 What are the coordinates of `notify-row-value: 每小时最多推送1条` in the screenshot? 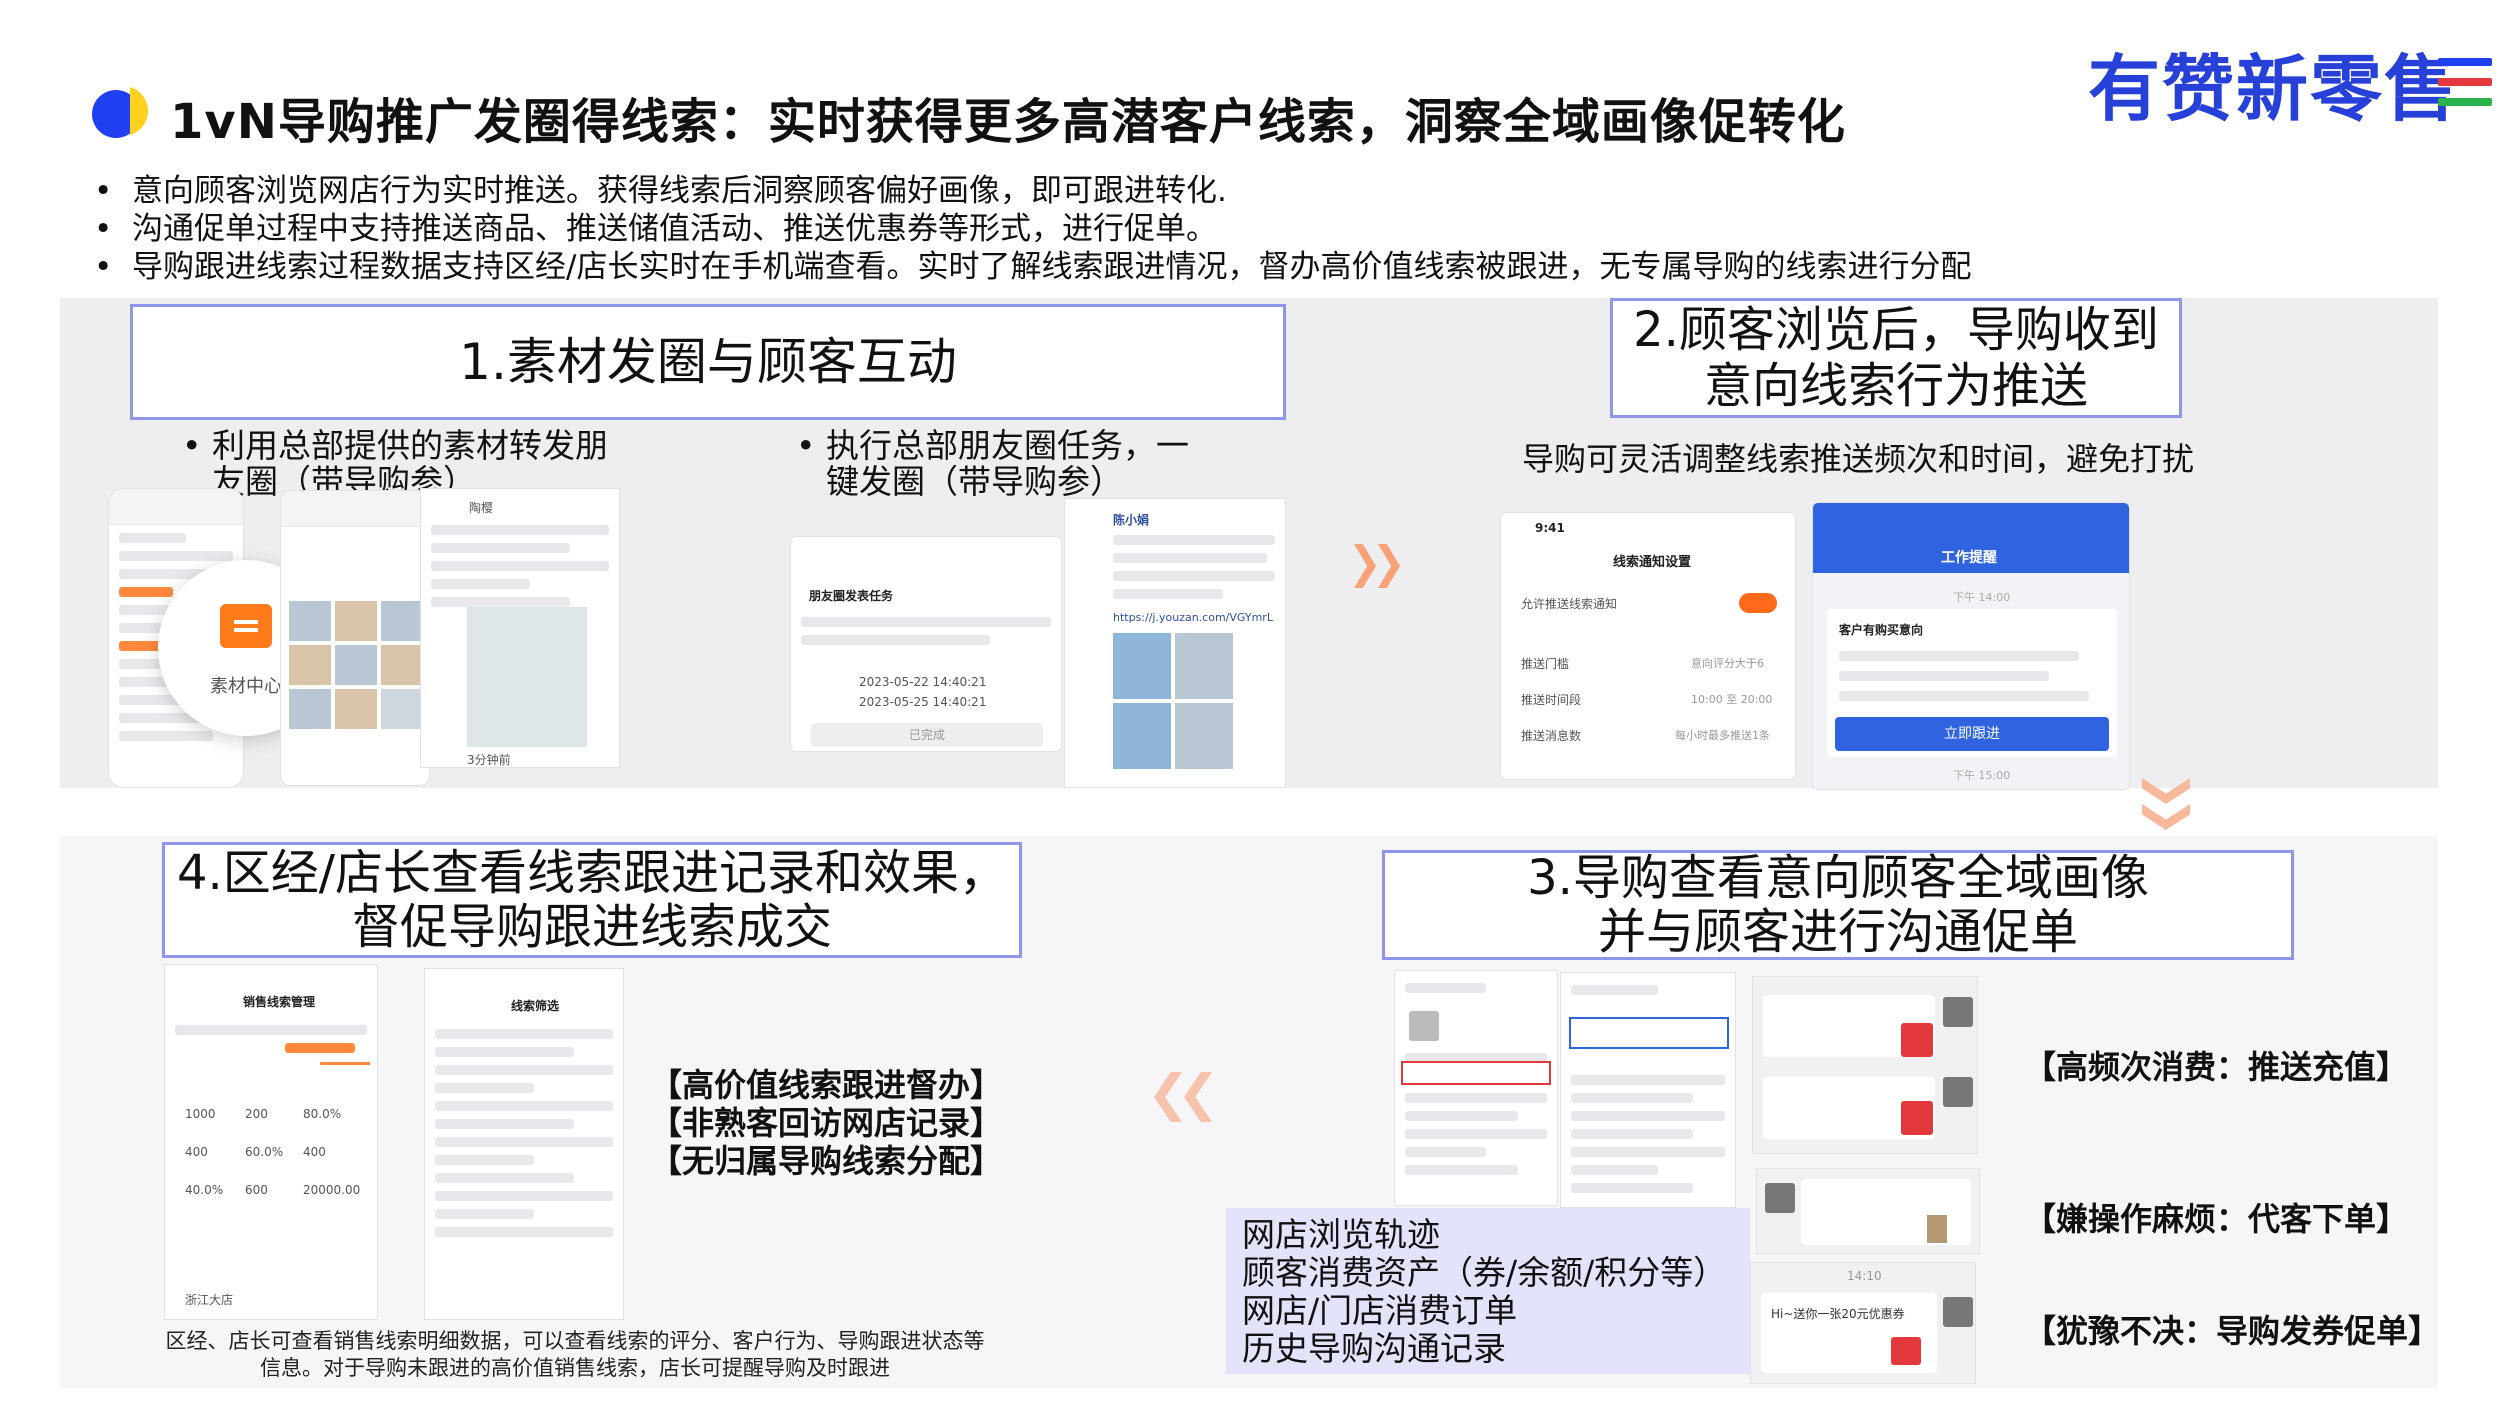 It's located at (1722, 735).